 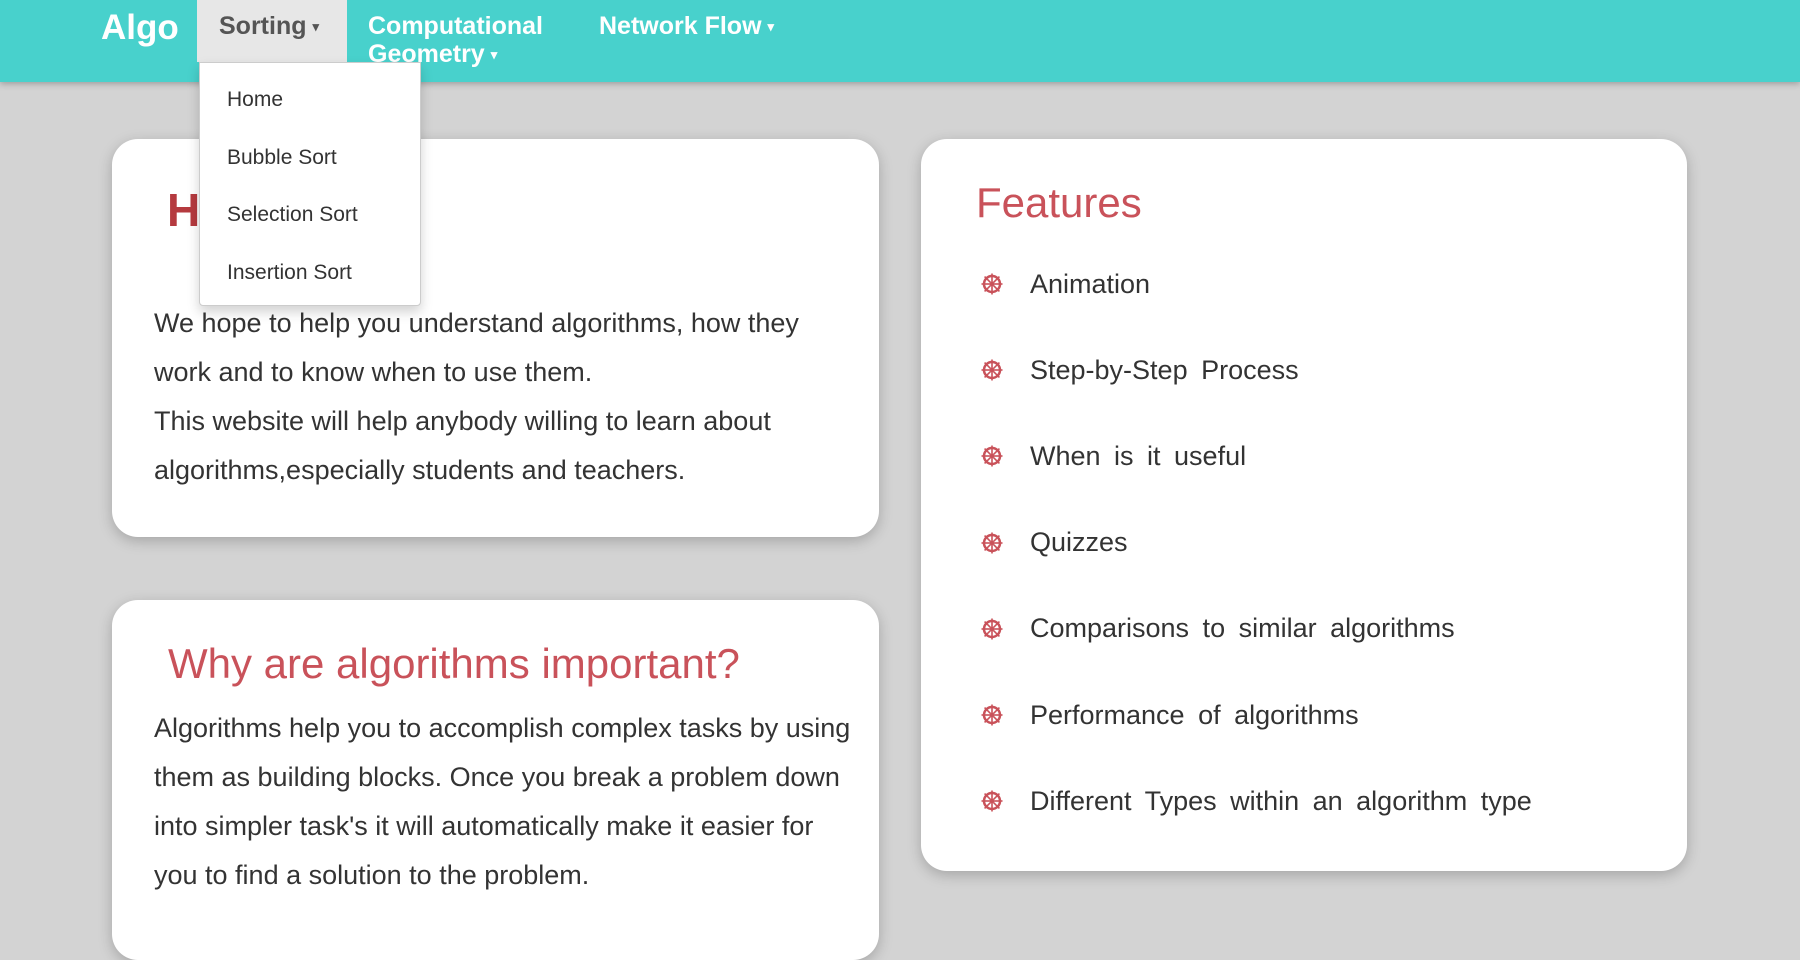 What do you see at coordinates (1164, 369) in the screenshot?
I see `feature-label: Step-by-Step Process` at bounding box center [1164, 369].